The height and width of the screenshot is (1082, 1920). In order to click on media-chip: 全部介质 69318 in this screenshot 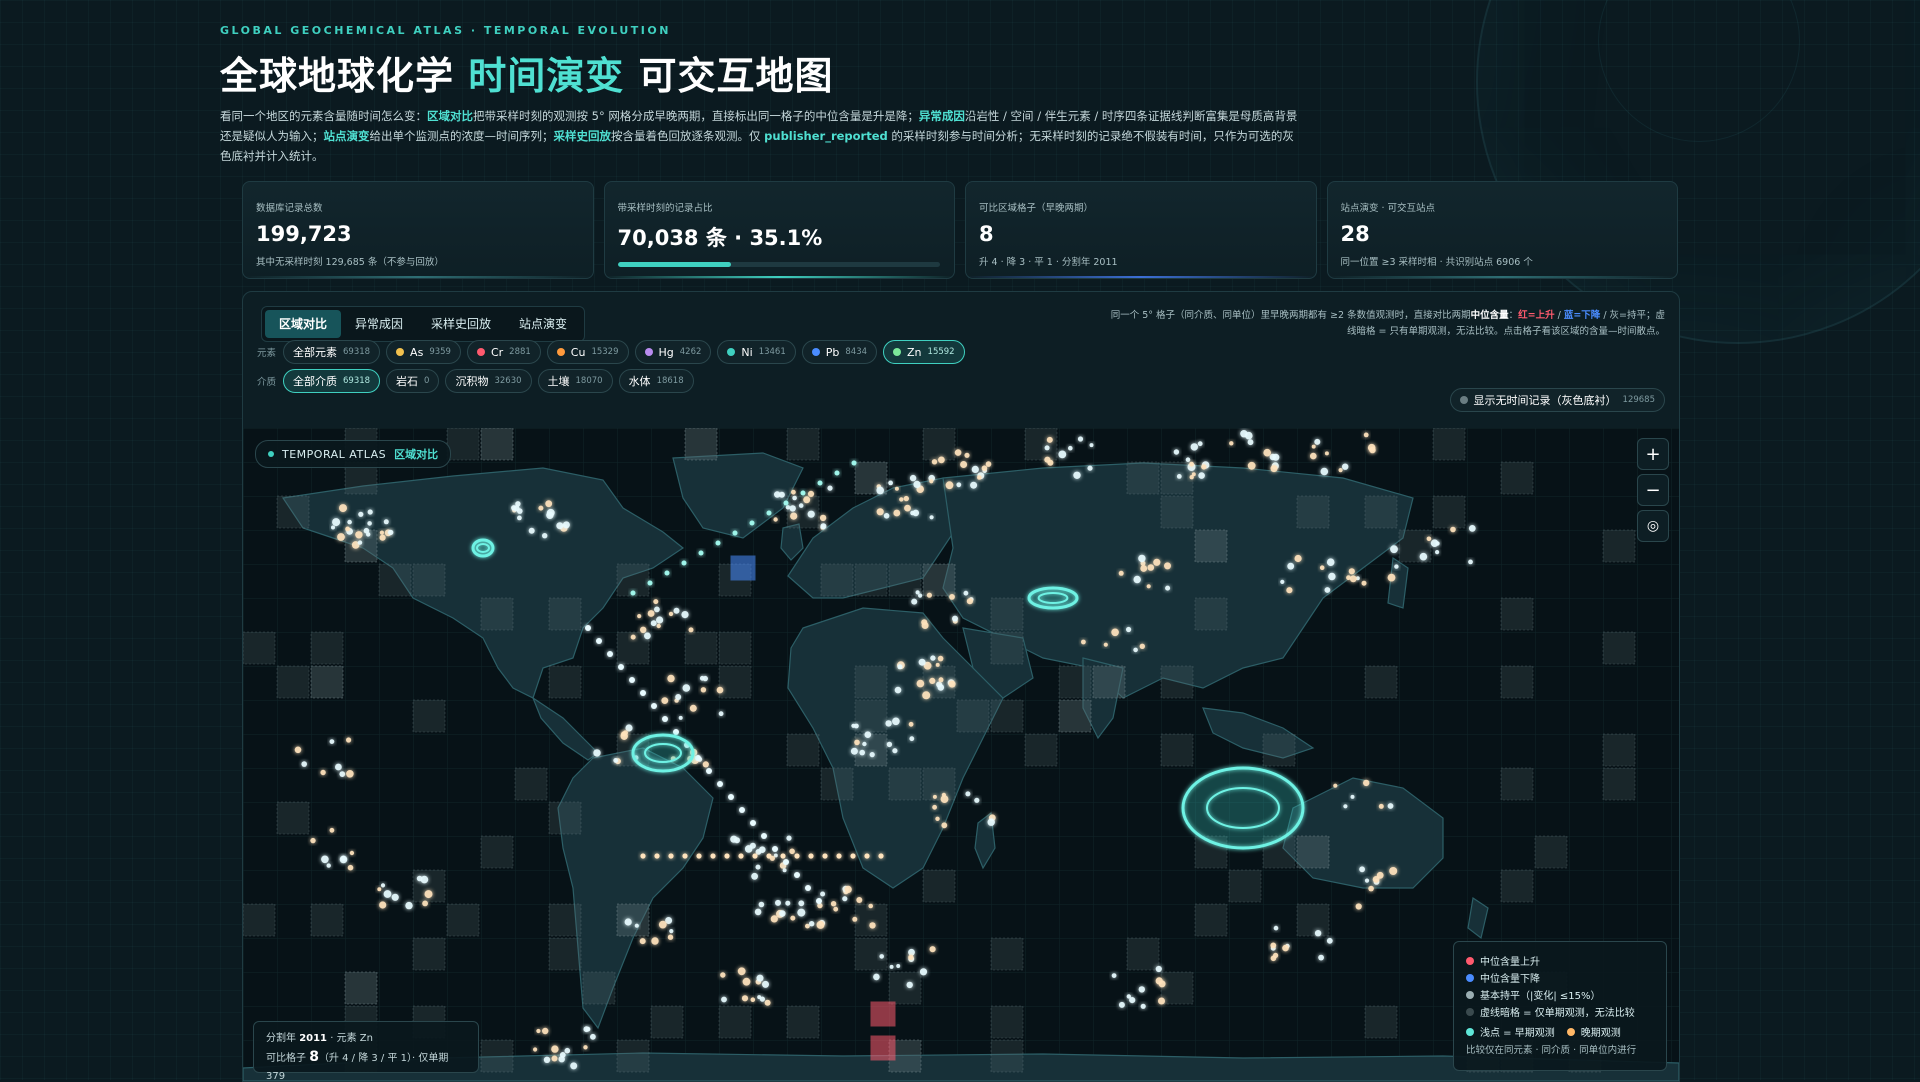, I will do `click(332, 381)`.